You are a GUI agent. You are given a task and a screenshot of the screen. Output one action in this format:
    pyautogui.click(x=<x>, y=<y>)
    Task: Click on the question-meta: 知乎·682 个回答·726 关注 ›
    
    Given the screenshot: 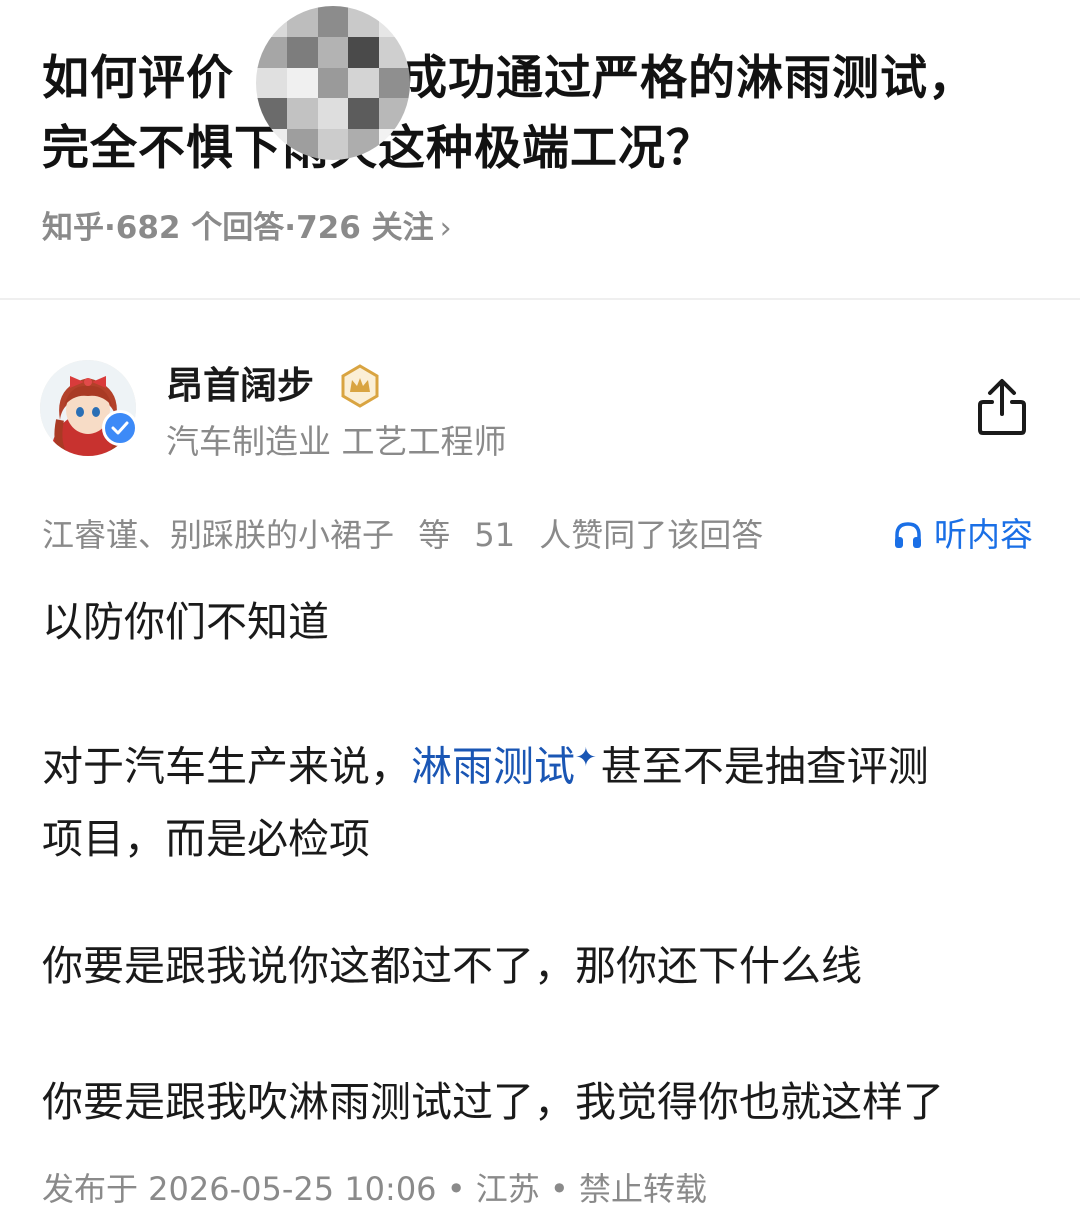 What is the action you would take?
    pyautogui.click(x=247, y=228)
    